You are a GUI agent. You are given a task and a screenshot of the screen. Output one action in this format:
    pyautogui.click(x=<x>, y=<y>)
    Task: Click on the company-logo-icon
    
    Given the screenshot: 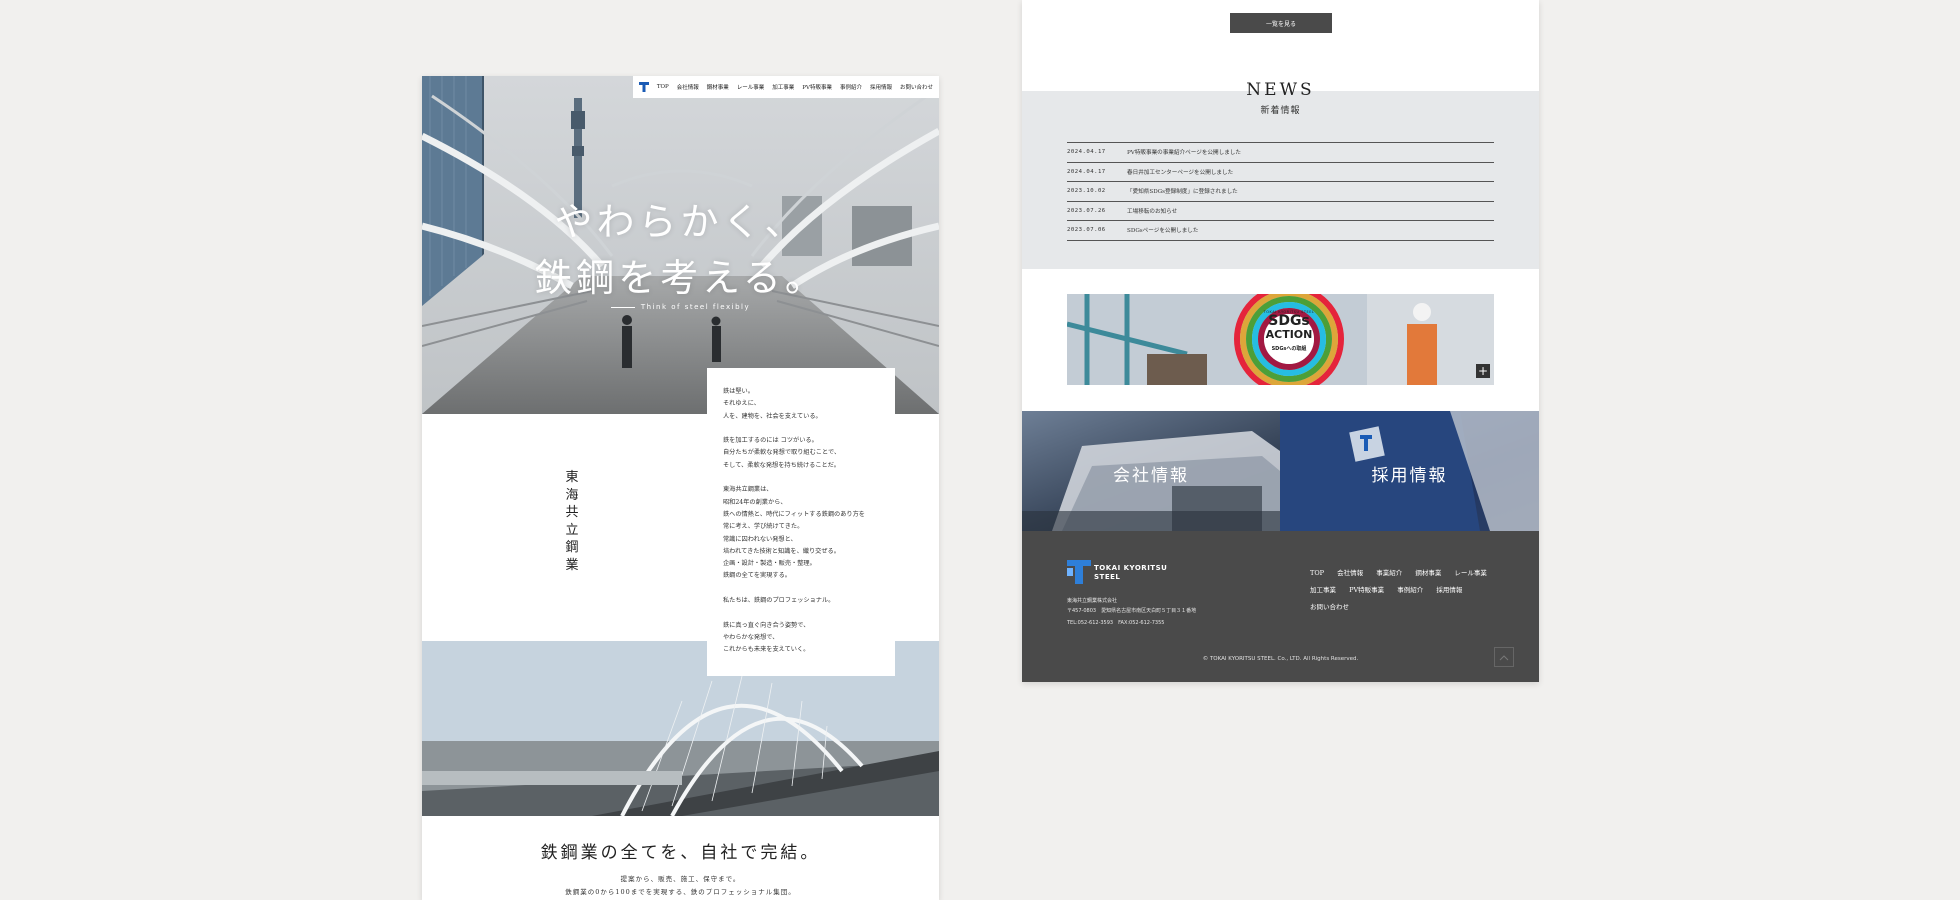 What is the action you would take?
    pyautogui.click(x=643, y=87)
    